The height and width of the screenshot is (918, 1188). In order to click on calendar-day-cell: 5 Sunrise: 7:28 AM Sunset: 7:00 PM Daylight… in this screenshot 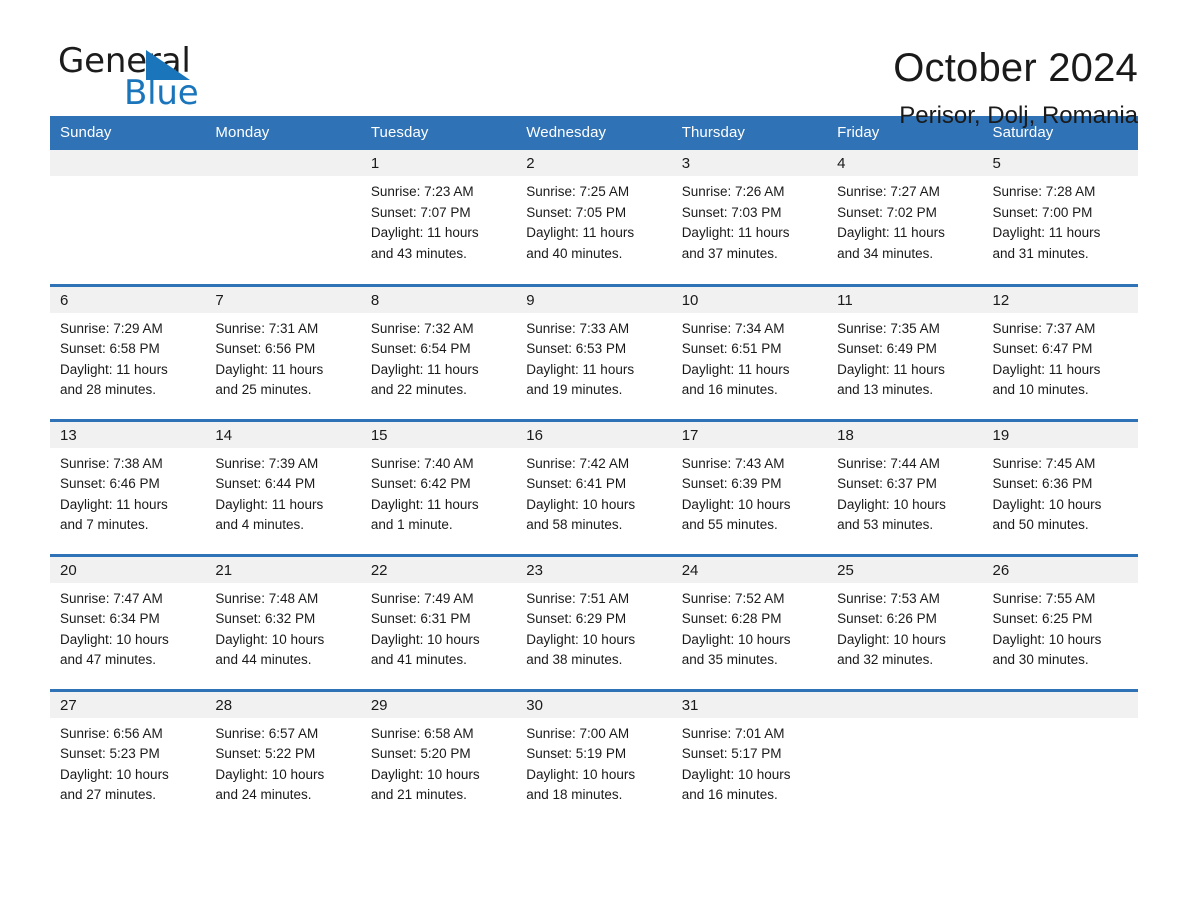, I will do `click(1060, 217)`.